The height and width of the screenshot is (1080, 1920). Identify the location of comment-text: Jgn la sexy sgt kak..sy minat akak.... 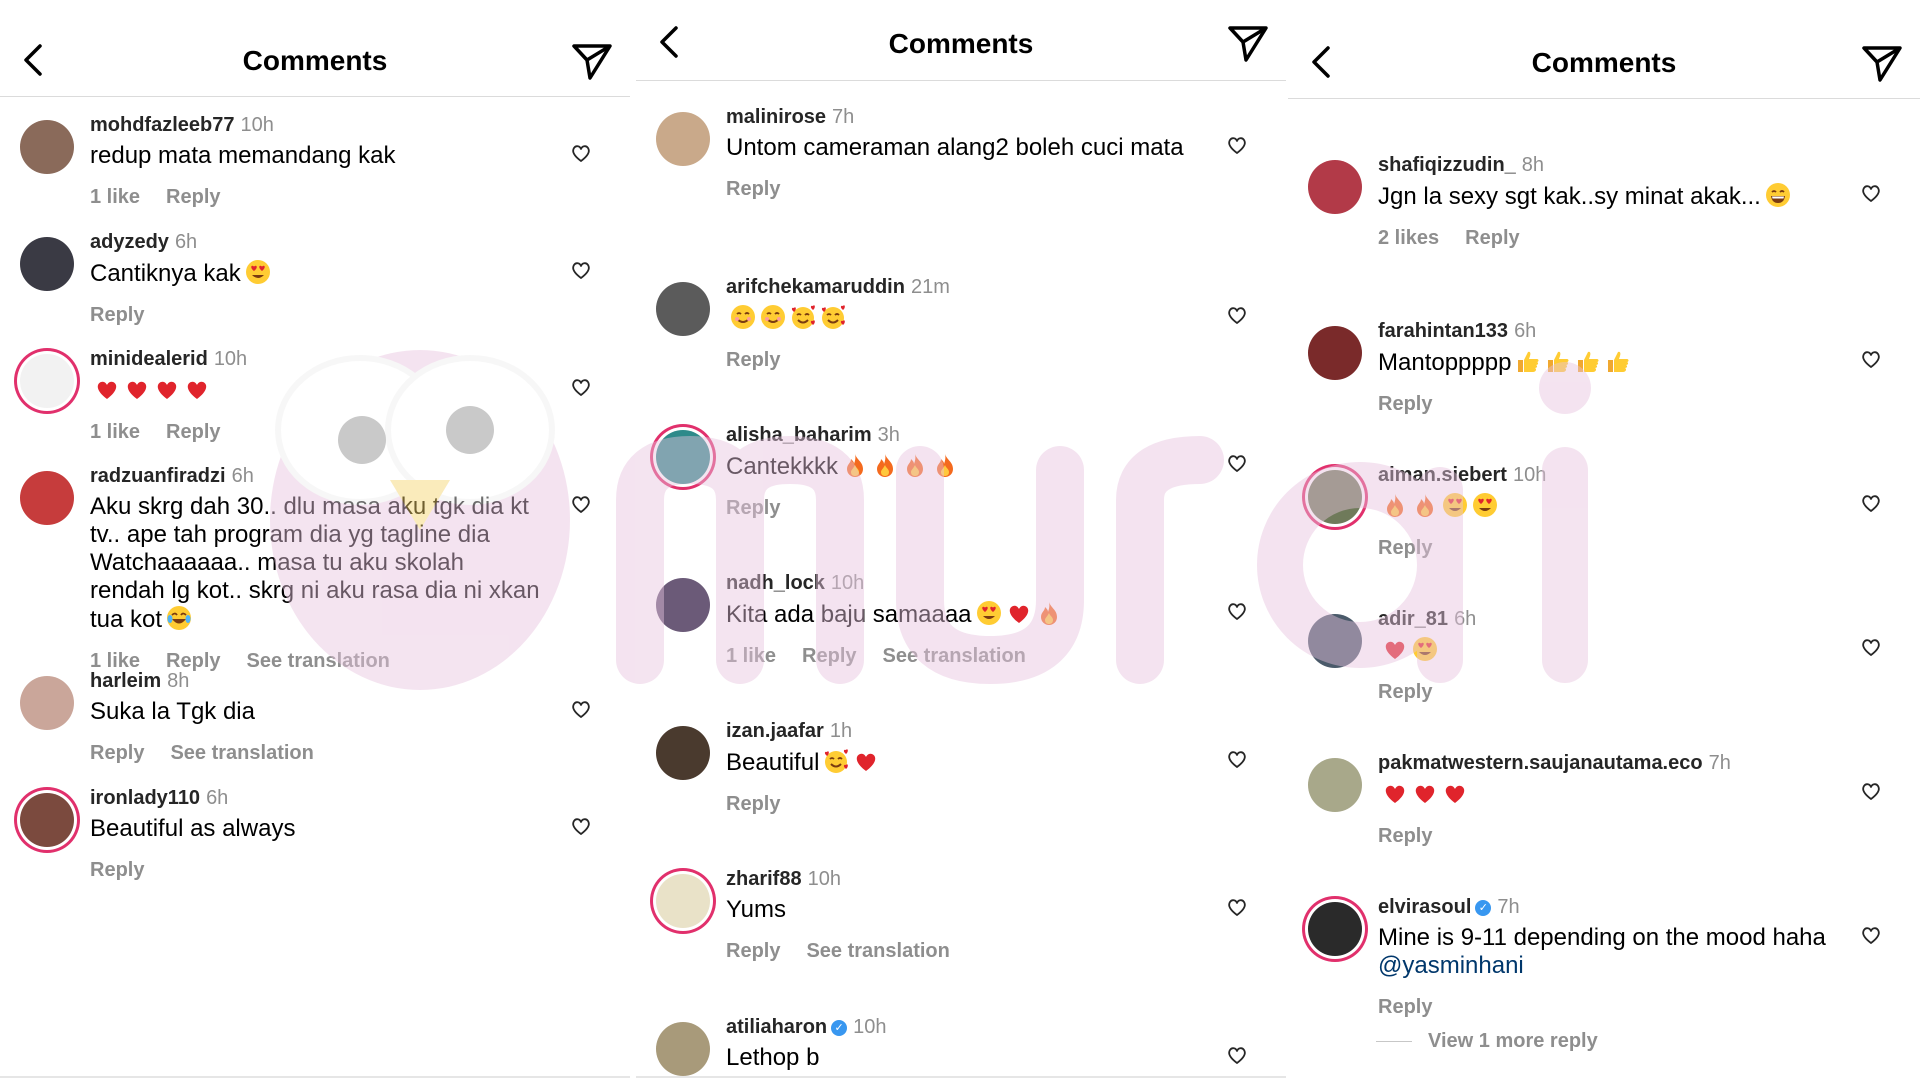
(1604, 196).